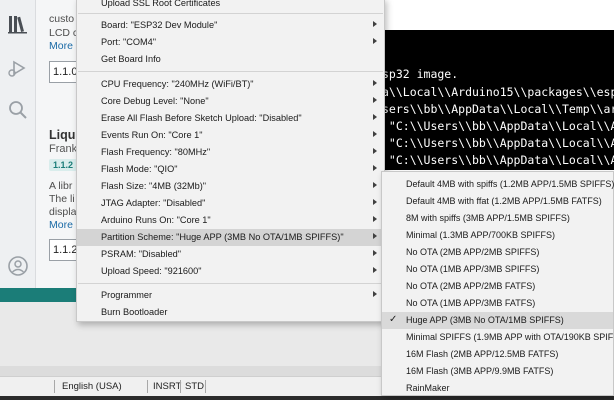 The height and width of the screenshot is (400, 614). Describe the element at coordinates (141, 254) in the screenshot. I see `menu-item-label: PSRAM: "Disabled"` at that location.